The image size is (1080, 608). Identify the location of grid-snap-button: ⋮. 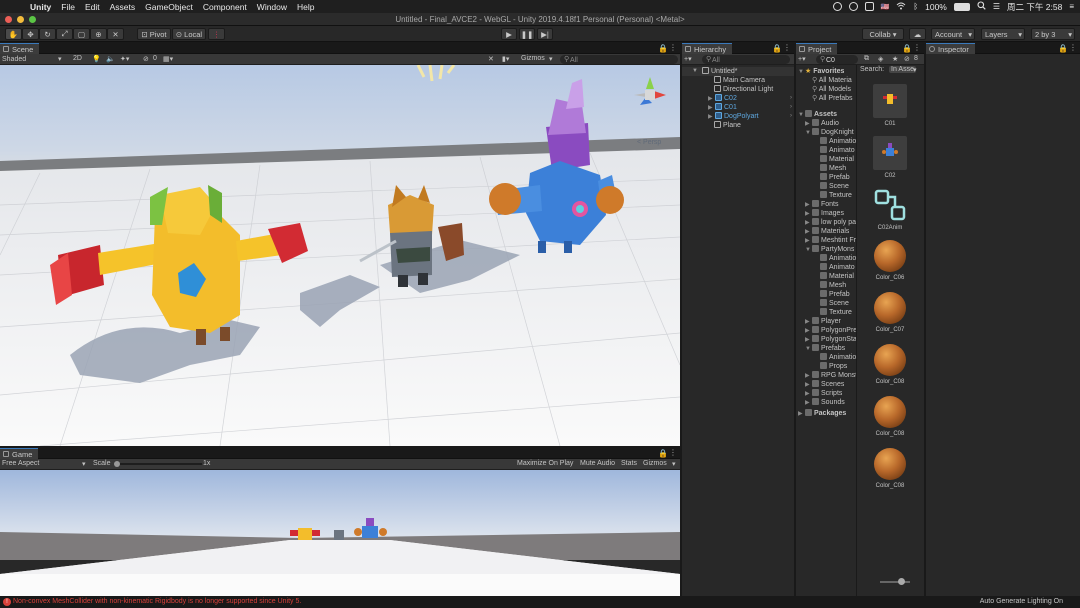
(216, 34).